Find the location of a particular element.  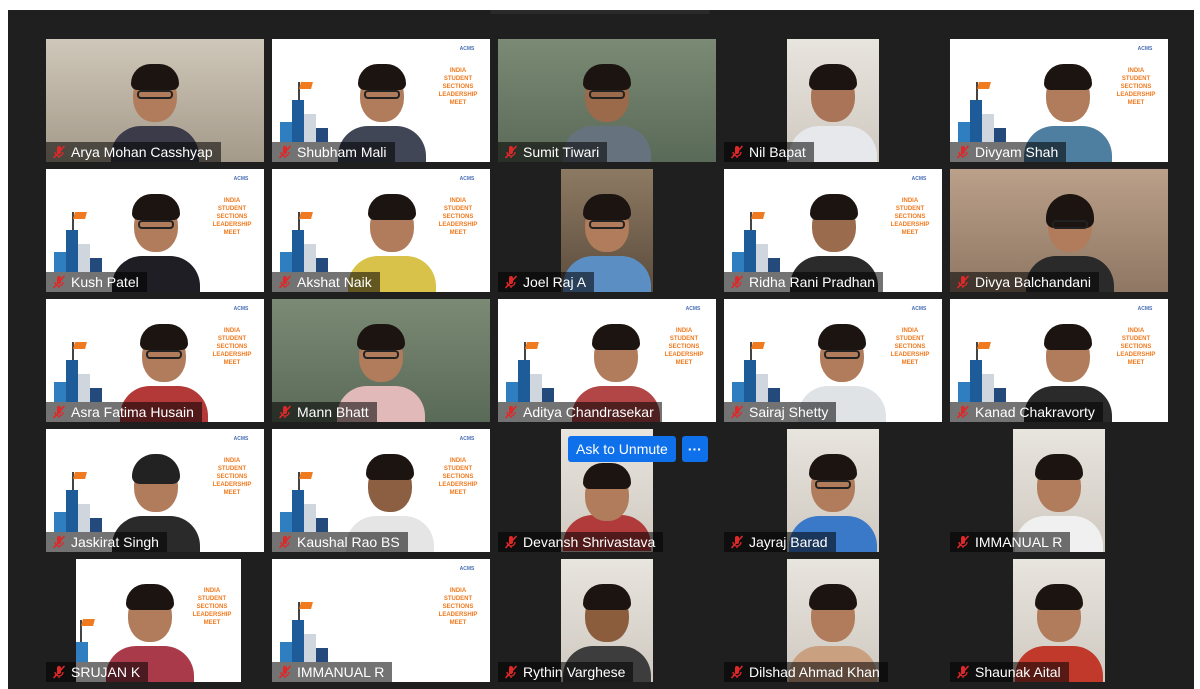

video-tile: Sumit Tiwari is located at coordinates (607, 100).